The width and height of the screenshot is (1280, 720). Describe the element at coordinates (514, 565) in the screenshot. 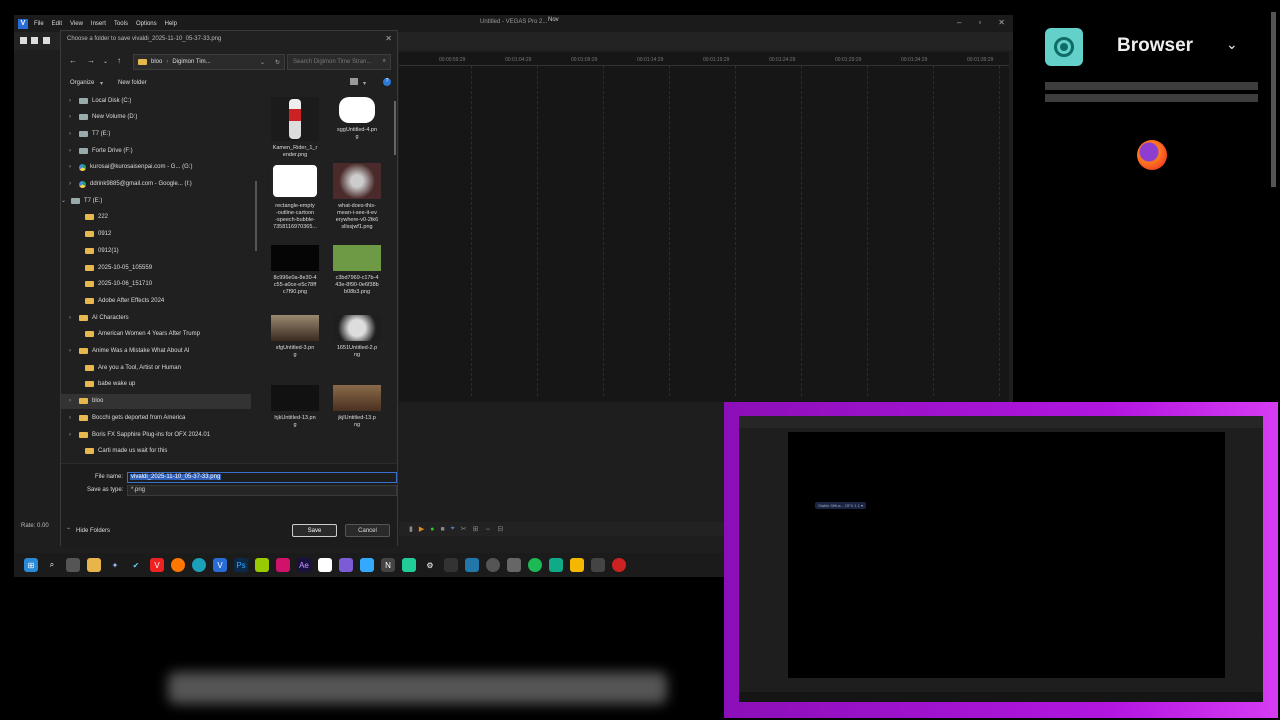

I see `app5-icon` at that location.